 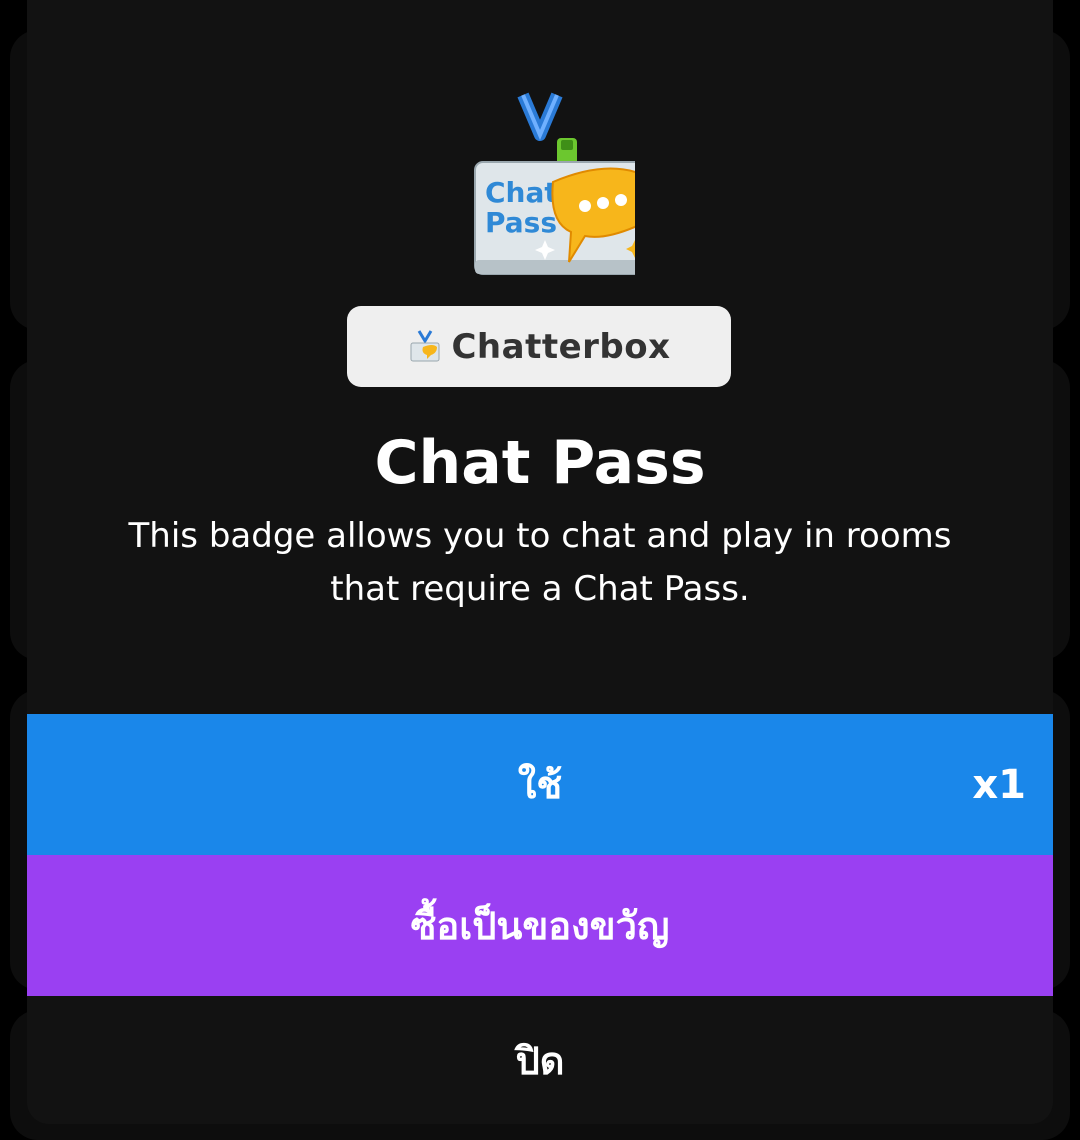 I want to click on buy-as-gift-button: ซื้อเป็นของขวัญ, so click(x=540, y=925).